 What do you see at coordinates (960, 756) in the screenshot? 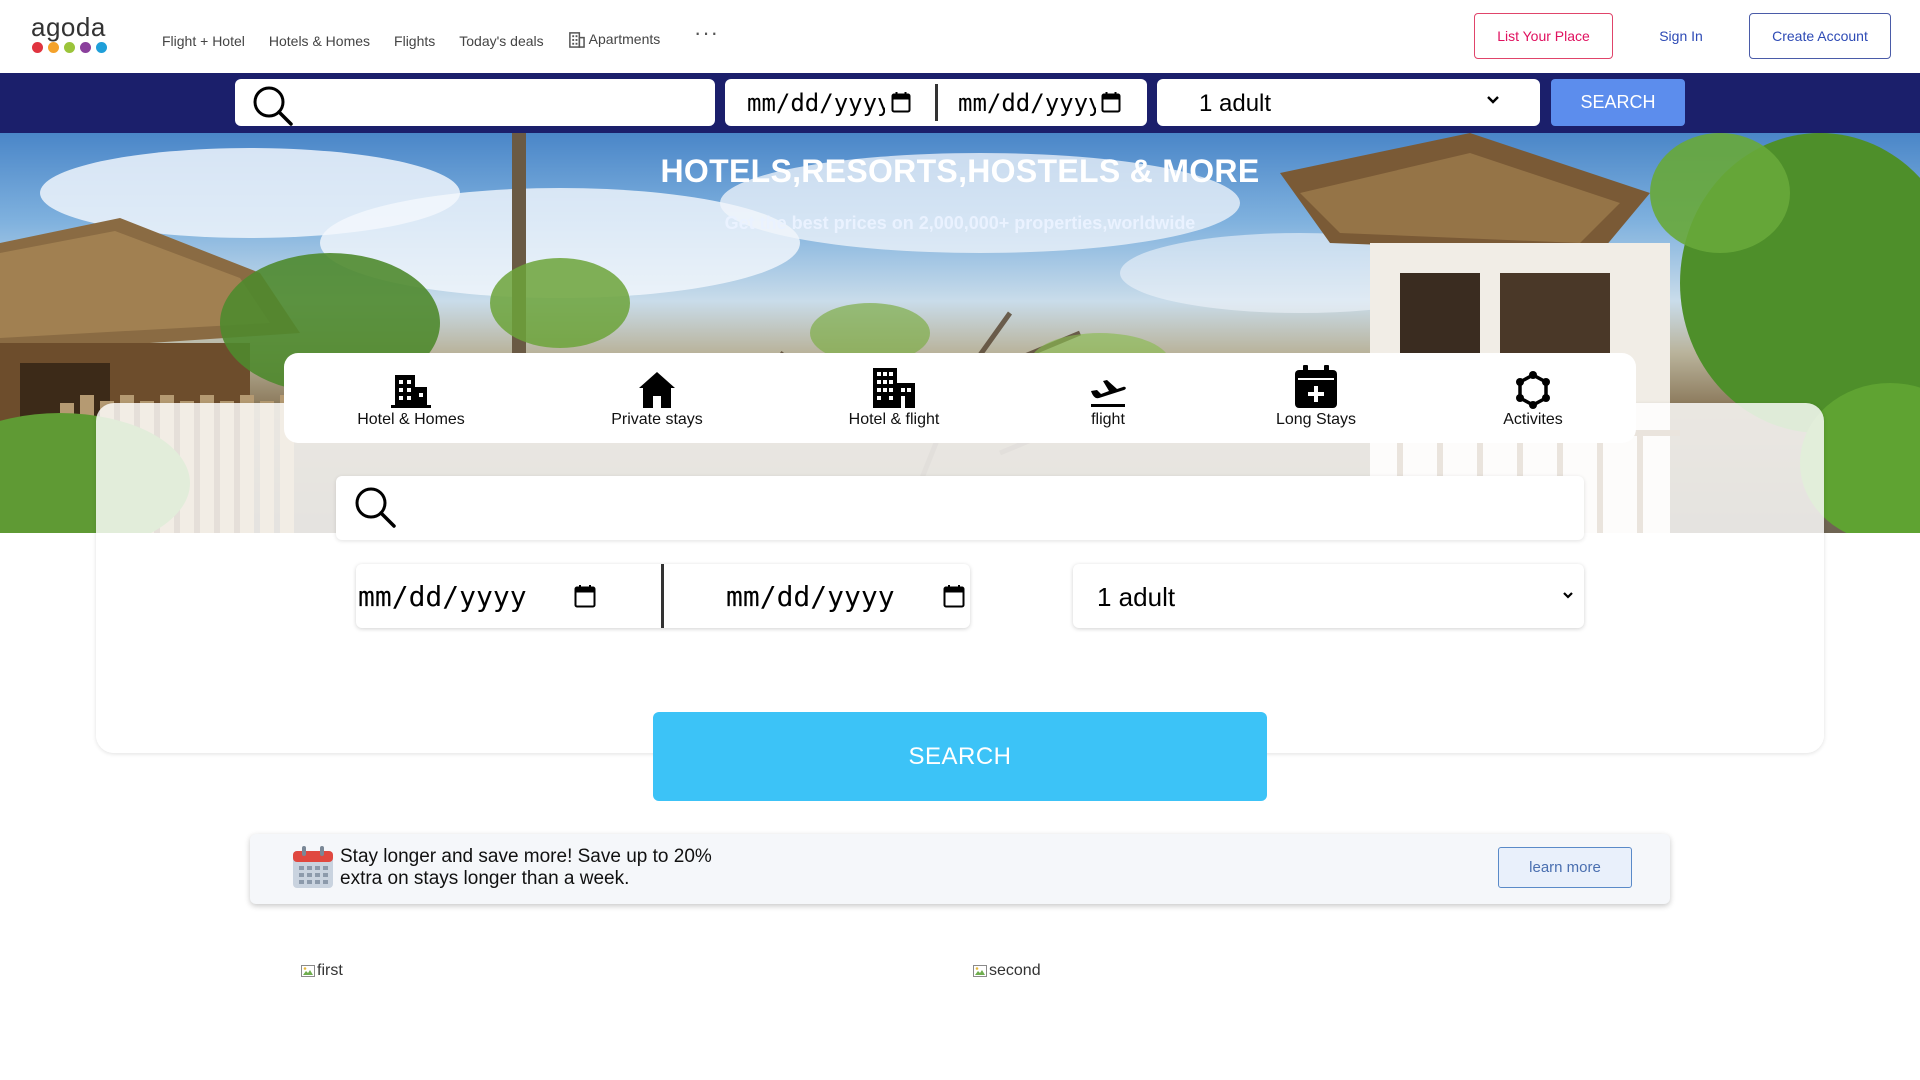
I see `search-button: SEARCH` at bounding box center [960, 756].